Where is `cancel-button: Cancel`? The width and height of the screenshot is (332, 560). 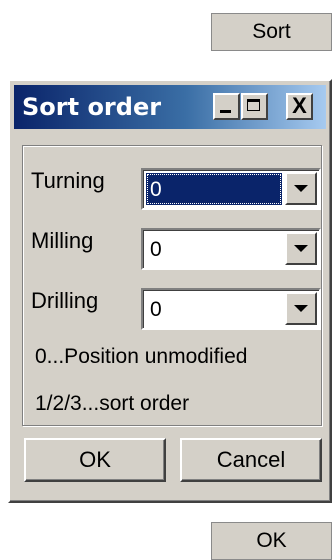 cancel-button: Cancel is located at coordinates (251, 460).